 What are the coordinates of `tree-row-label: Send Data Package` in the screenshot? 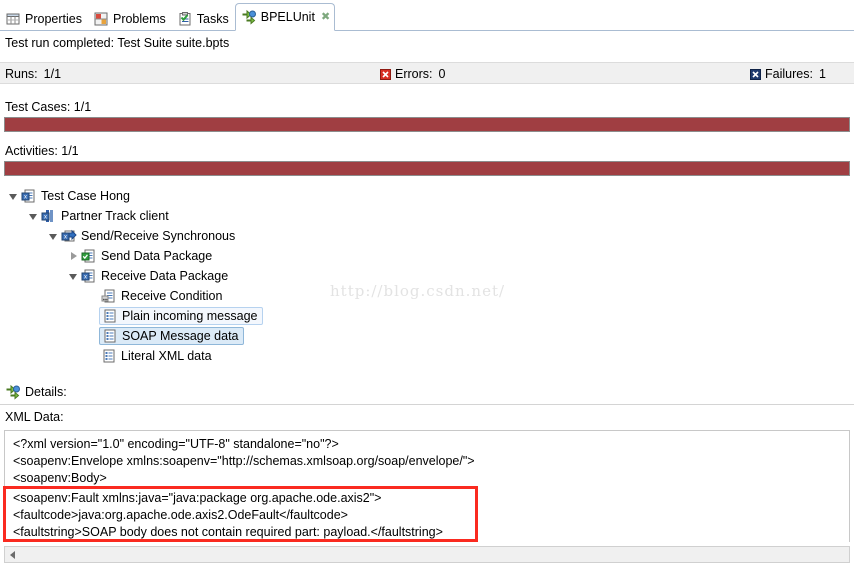 It's located at (157, 256).